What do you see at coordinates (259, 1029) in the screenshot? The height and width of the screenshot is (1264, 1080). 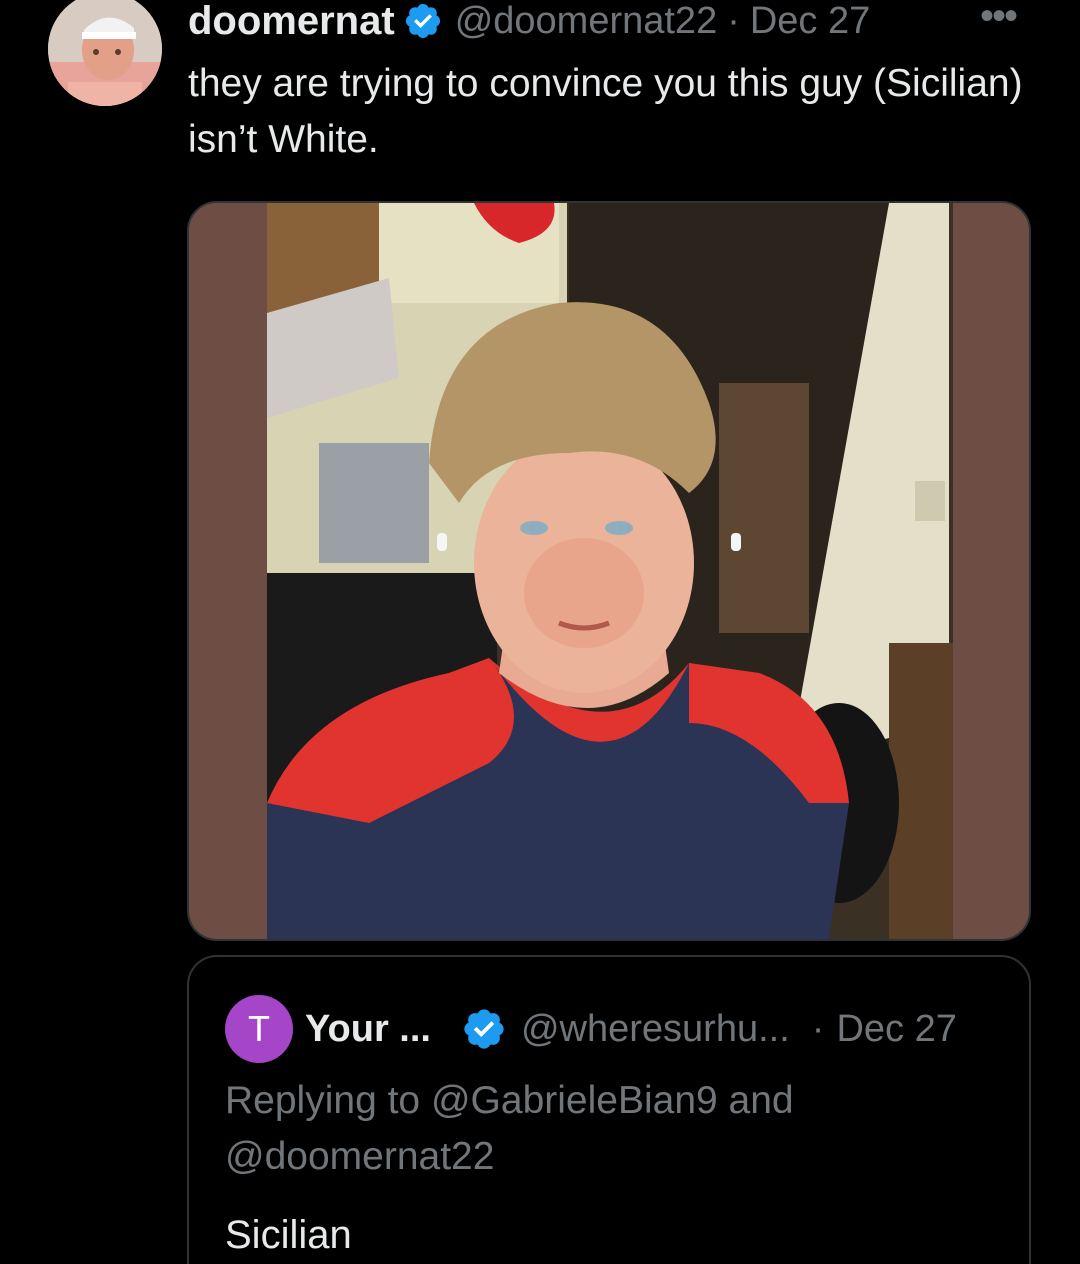 I see `quoted-user-avatar: T` at bounding box center [259, 1029].